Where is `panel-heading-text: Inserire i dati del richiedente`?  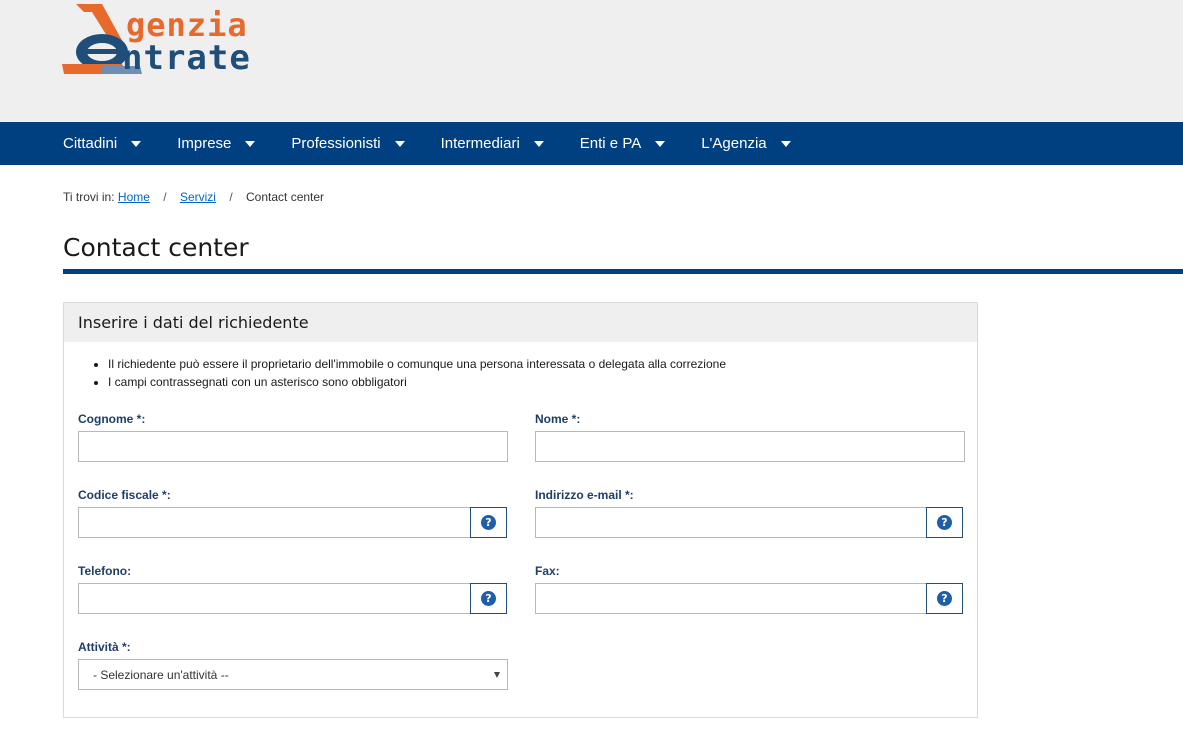 panel-heading-text: Inserire i dati del richiedente is located at coordinates (193, 322).